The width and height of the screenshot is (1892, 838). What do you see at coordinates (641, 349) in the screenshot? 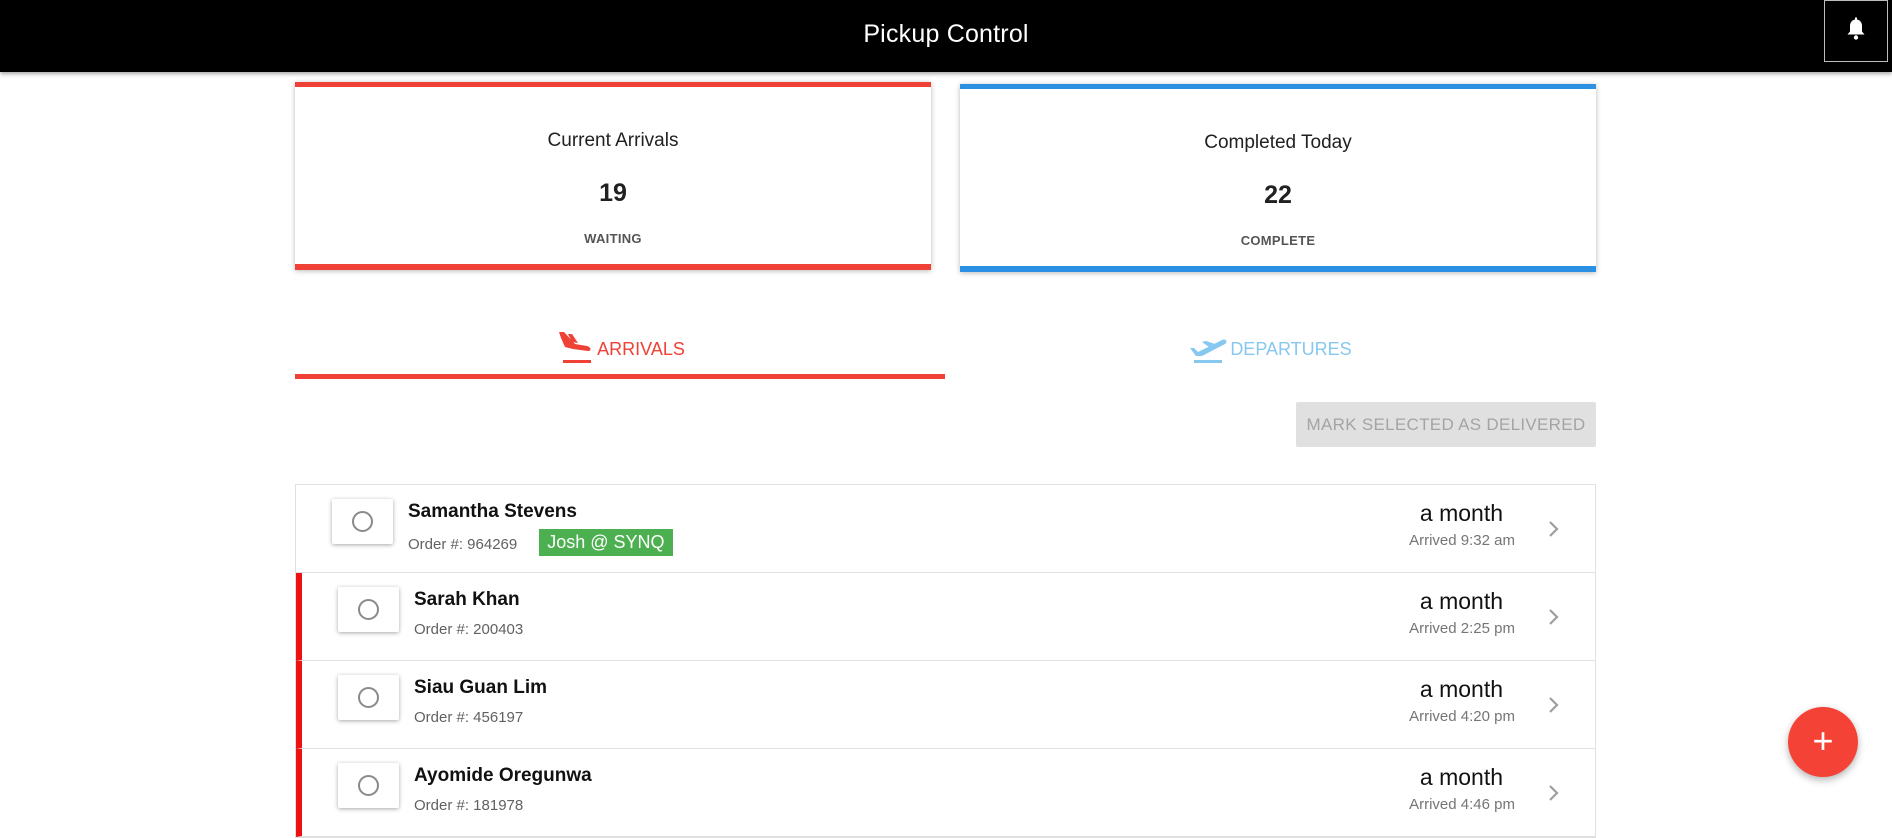
I see `tab-label: ARRIVALS` at bounding box center [641, 349].